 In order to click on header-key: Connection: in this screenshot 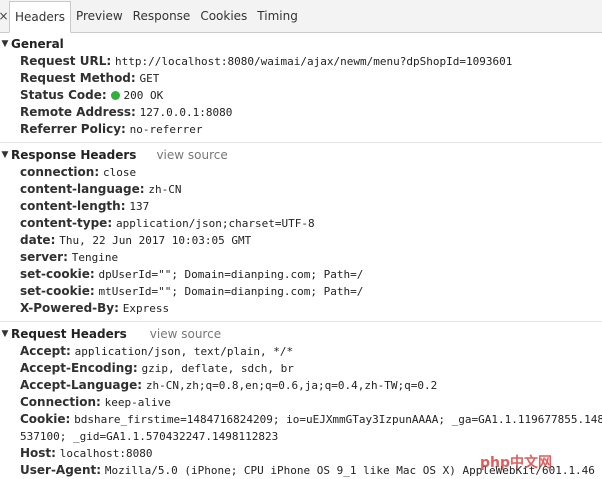, I will do `click(60, 402)`.